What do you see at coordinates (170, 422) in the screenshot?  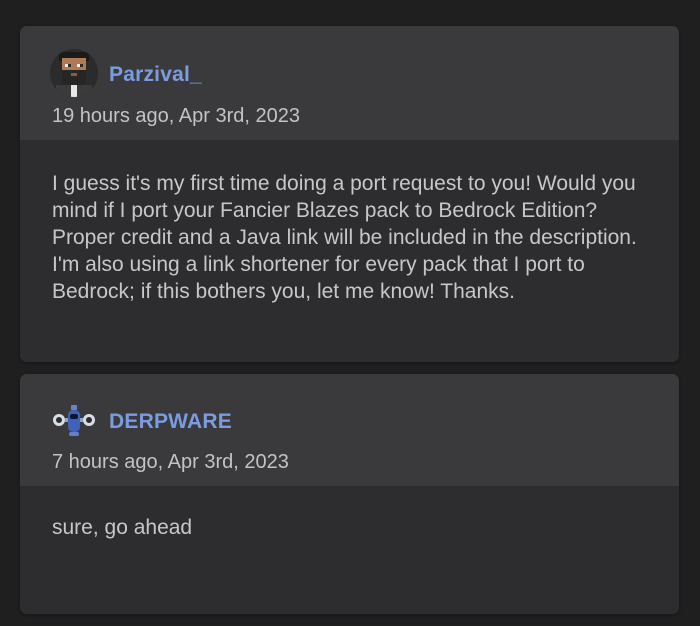 I see `username-link: DERPWARE` at bounding box center [170, 422].